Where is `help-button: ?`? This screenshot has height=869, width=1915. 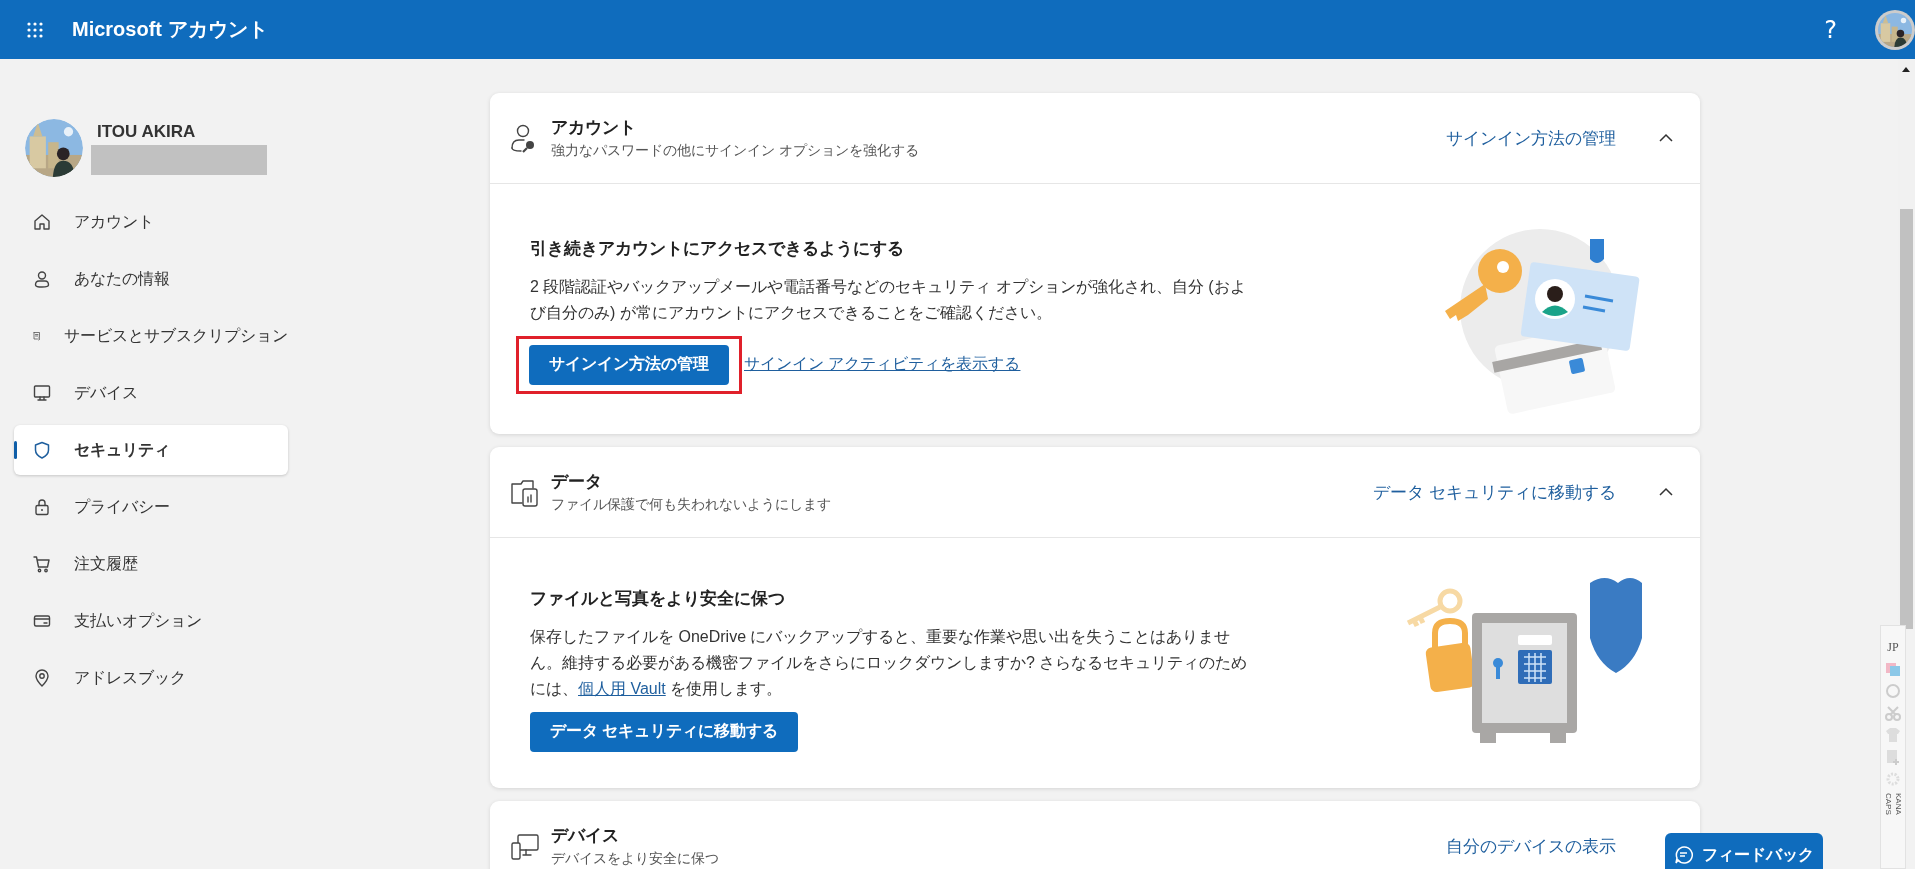 help-button: ? is located at coordinates (1830, 29).